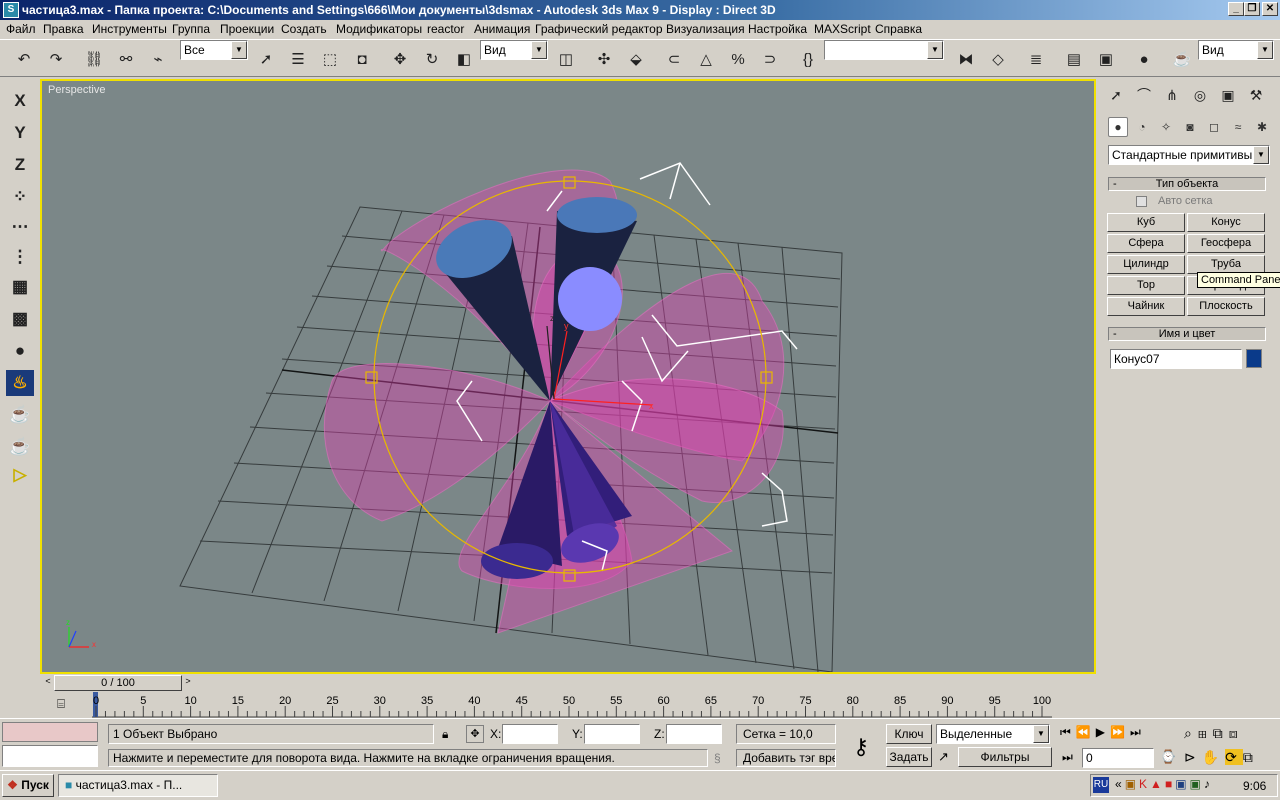 Image resolution: width=1280 pixels, height=800 pixels. Describe the element at coordinates (909, 757) in the screenshot. I see `set-key-button: Задать` at that location.